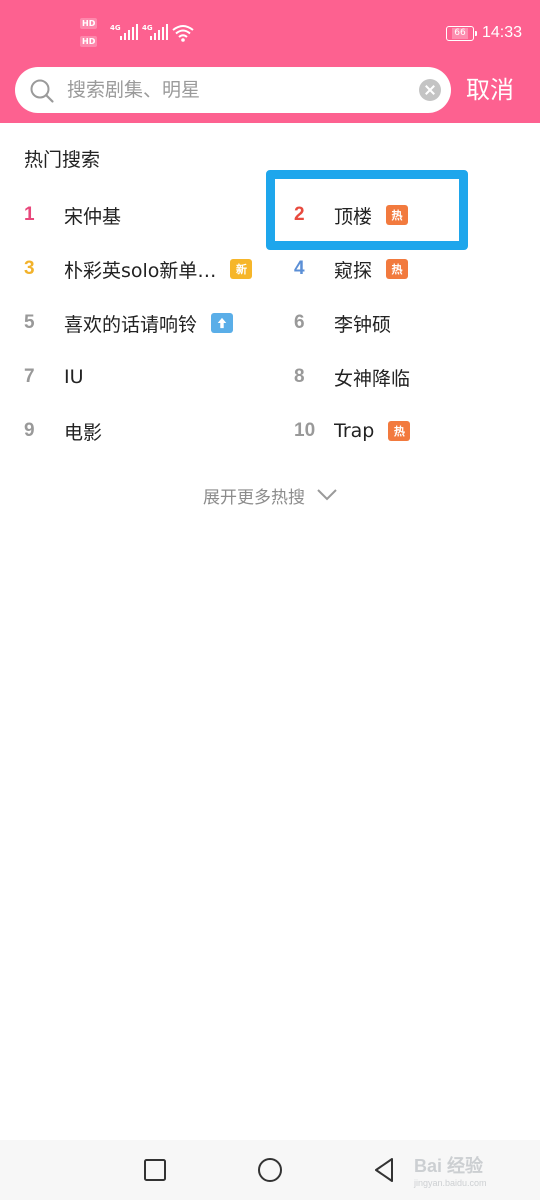  Describe the element at coordinates (363, 324) in the screenshot. I see `hot-search-term: 李钟硕` at that location.